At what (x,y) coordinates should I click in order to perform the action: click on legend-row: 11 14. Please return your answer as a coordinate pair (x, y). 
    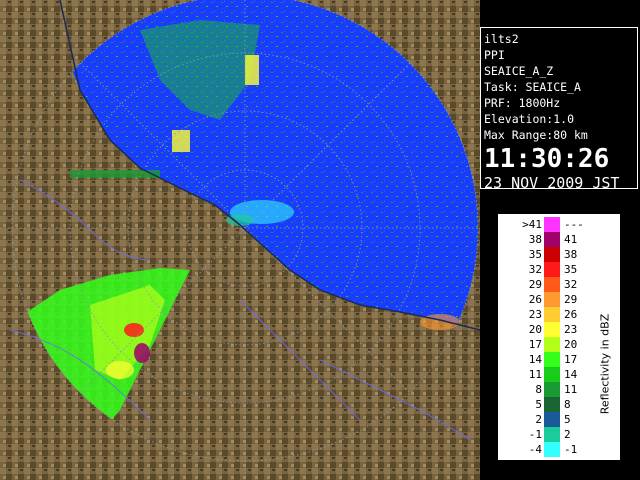
    Looking at the image, I should click on (557, 374).